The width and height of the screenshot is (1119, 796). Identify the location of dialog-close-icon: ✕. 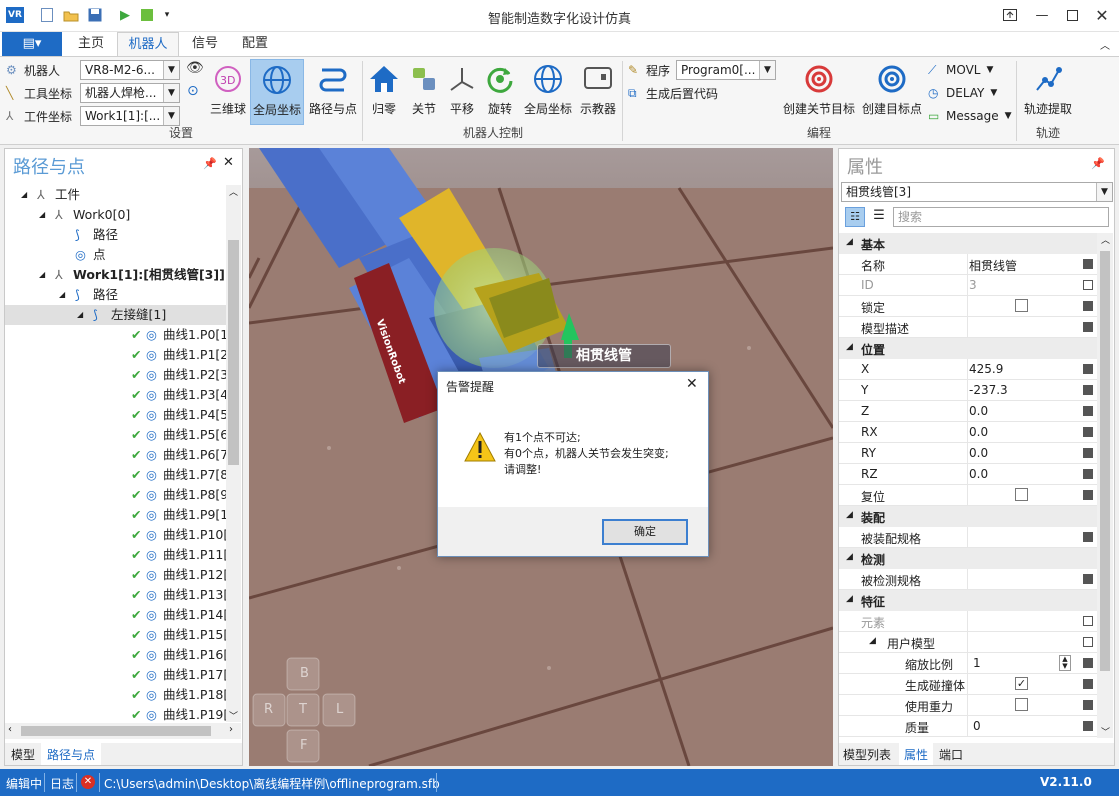
(692, 384).